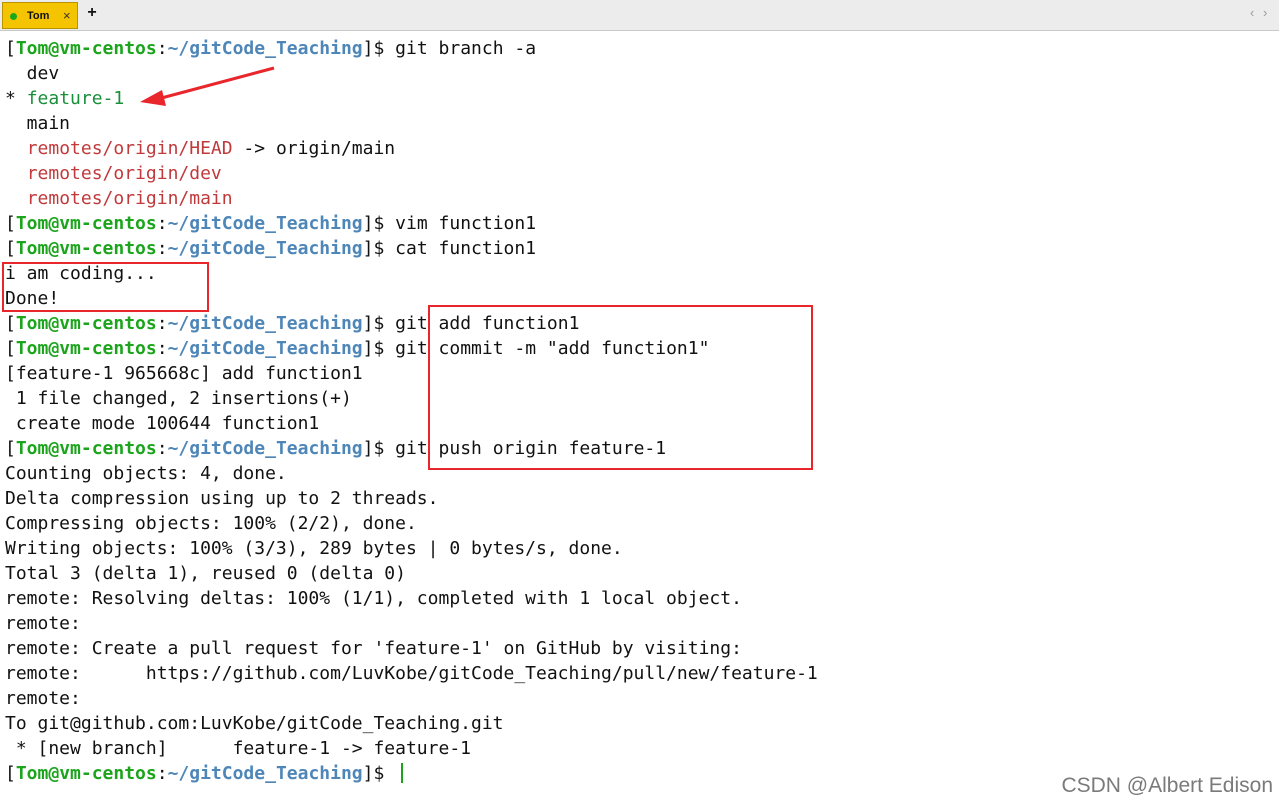  Describe the element at coordinates (639, 15) in the screenshot. I see `tab-bar: Tom × + ‹ ›` at that location.